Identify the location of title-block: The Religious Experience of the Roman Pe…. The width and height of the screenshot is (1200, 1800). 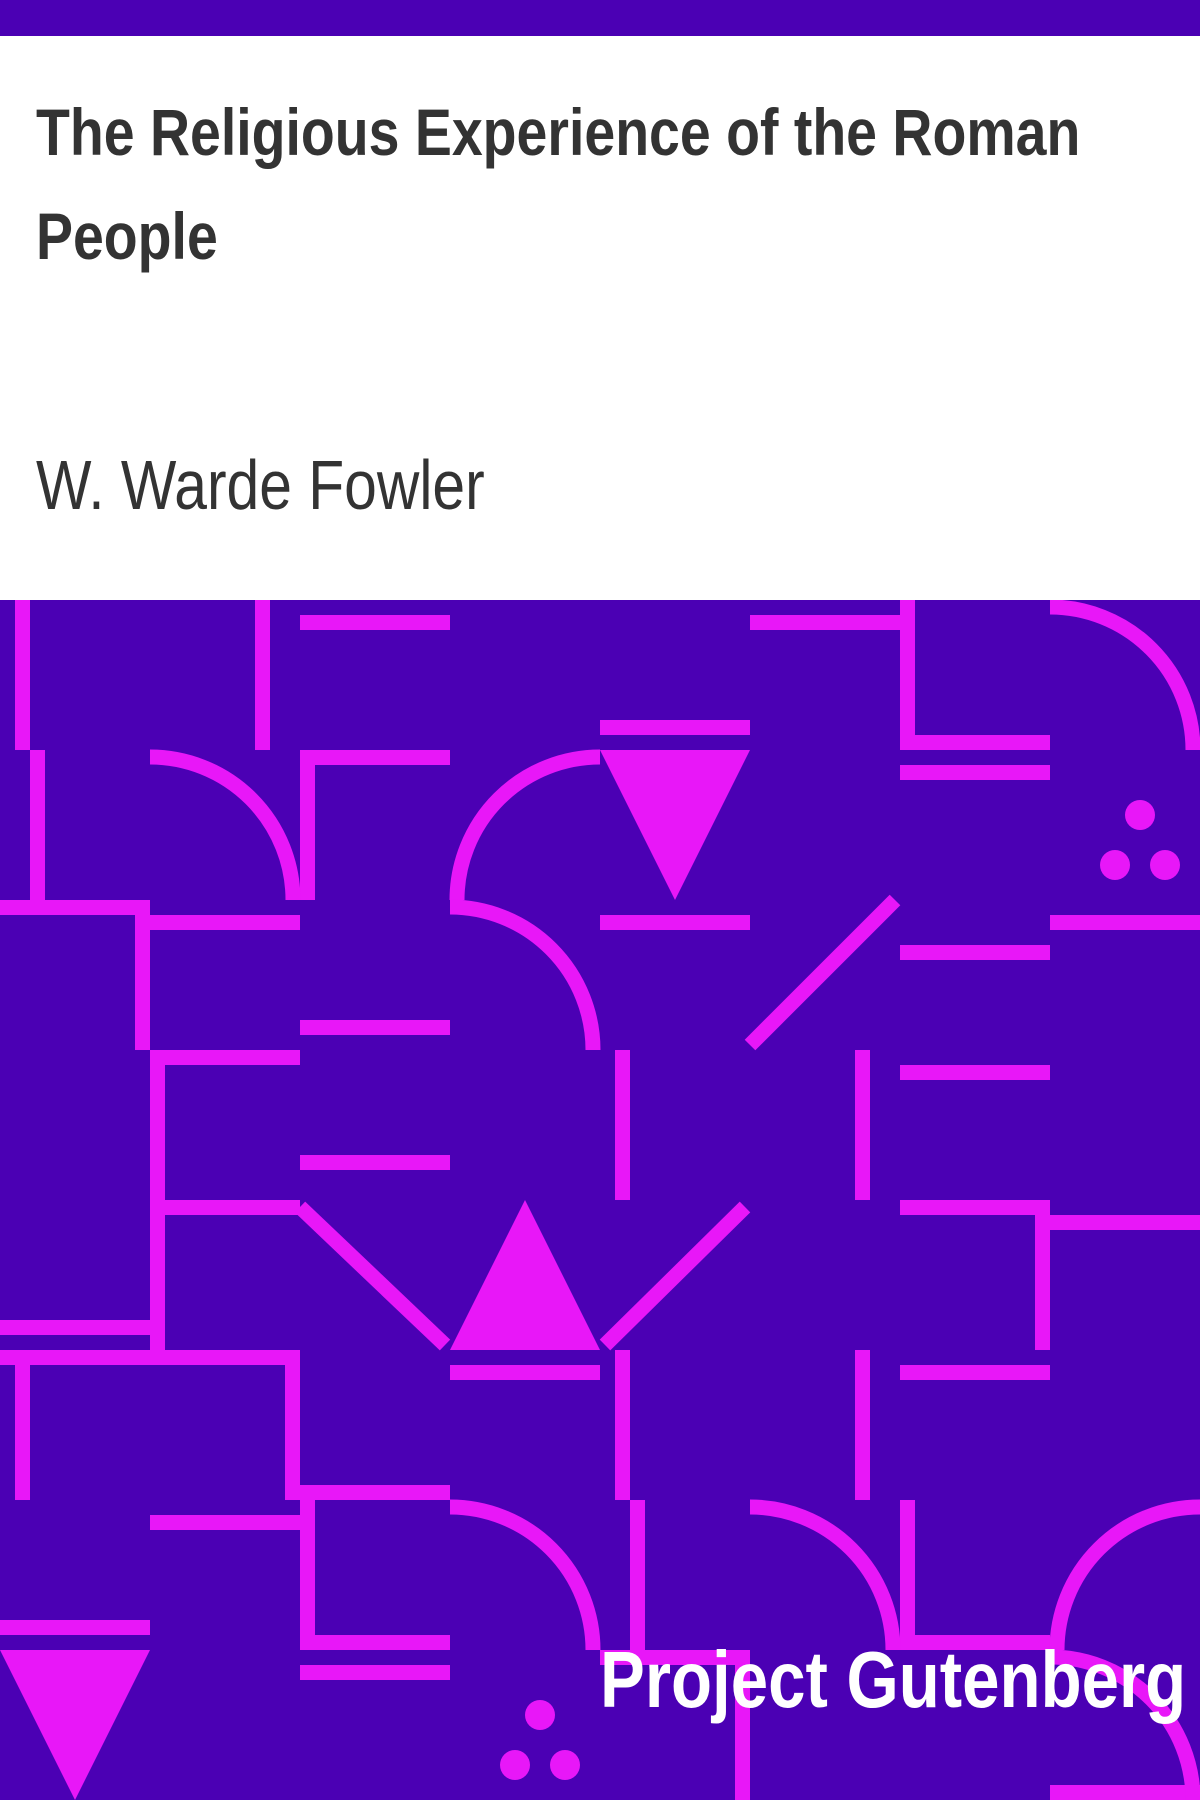
(596, 184).